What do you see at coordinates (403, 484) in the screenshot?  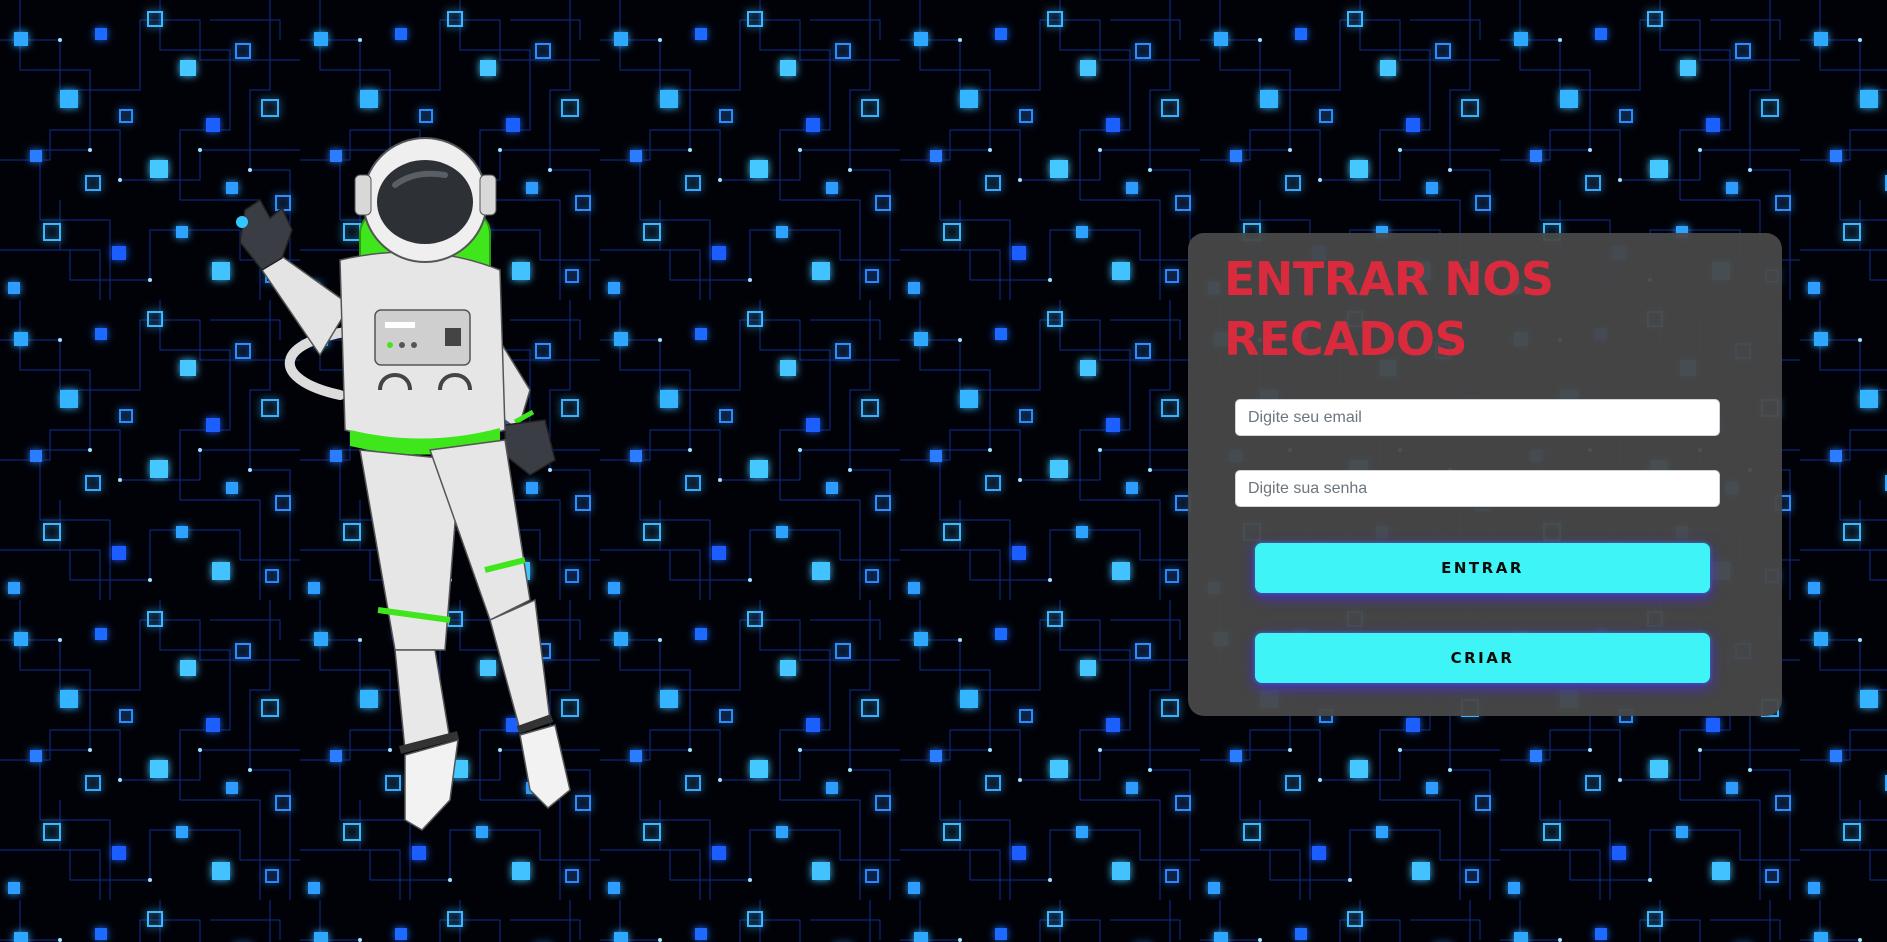 I see `astronaut-illustration` at bounding box center [403, 484].